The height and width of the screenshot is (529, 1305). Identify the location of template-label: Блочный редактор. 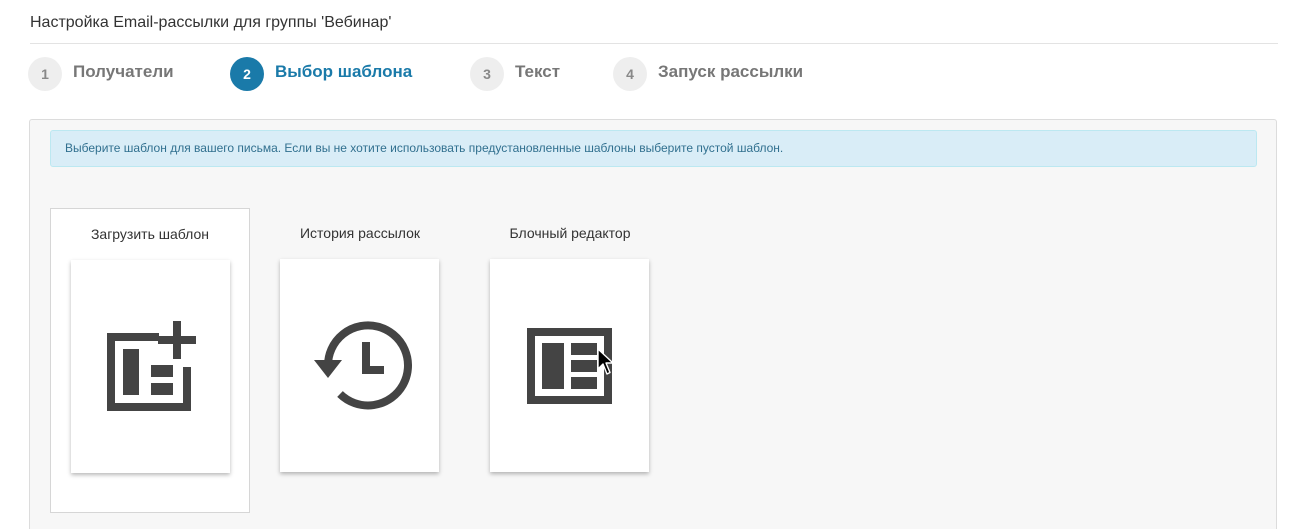
(570, 233).